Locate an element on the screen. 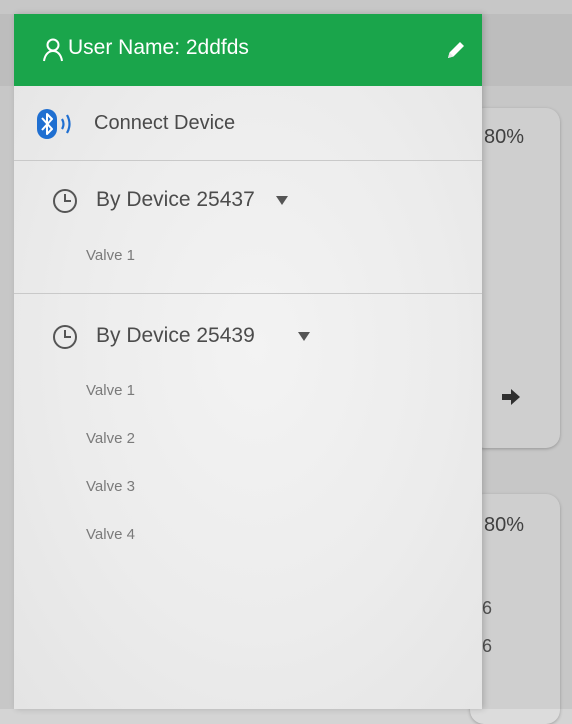 The image size is (572, 724). user-icon is located at coordinates (53, 50).